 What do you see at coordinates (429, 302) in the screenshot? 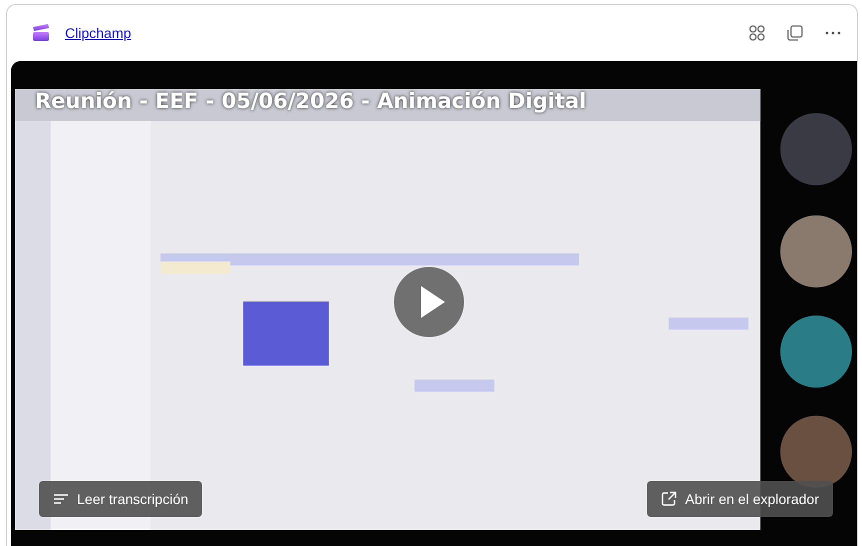
I see `play-icon` at bounding box center [429, 302].